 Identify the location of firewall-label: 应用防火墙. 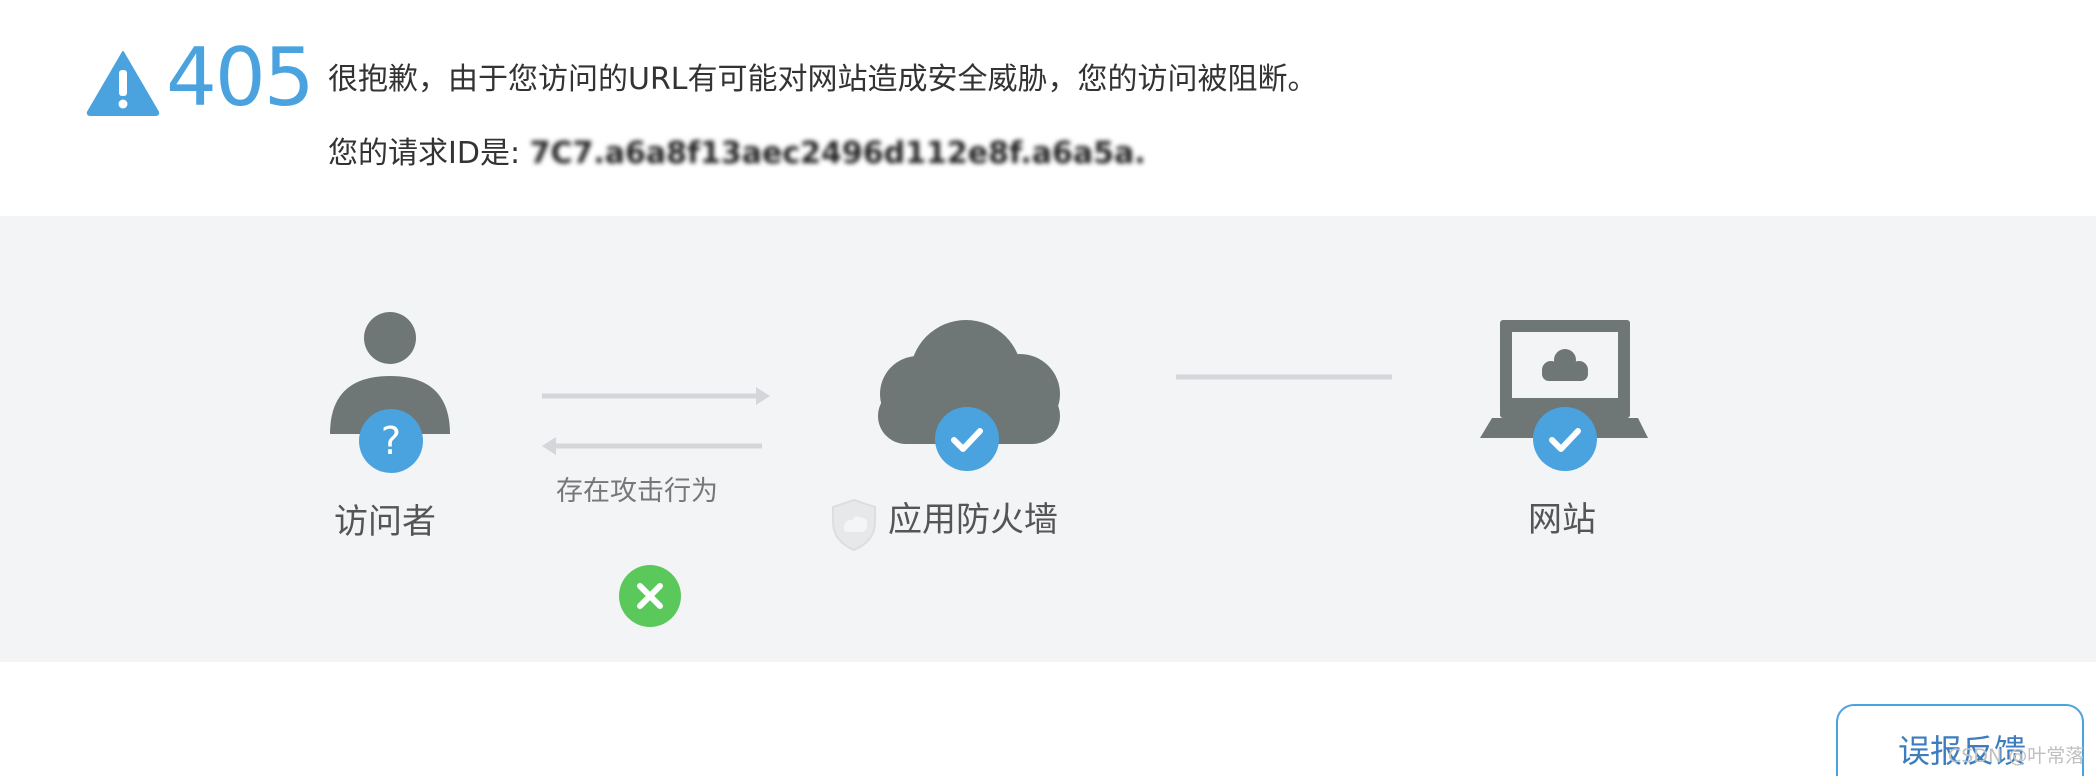
(973, 520).